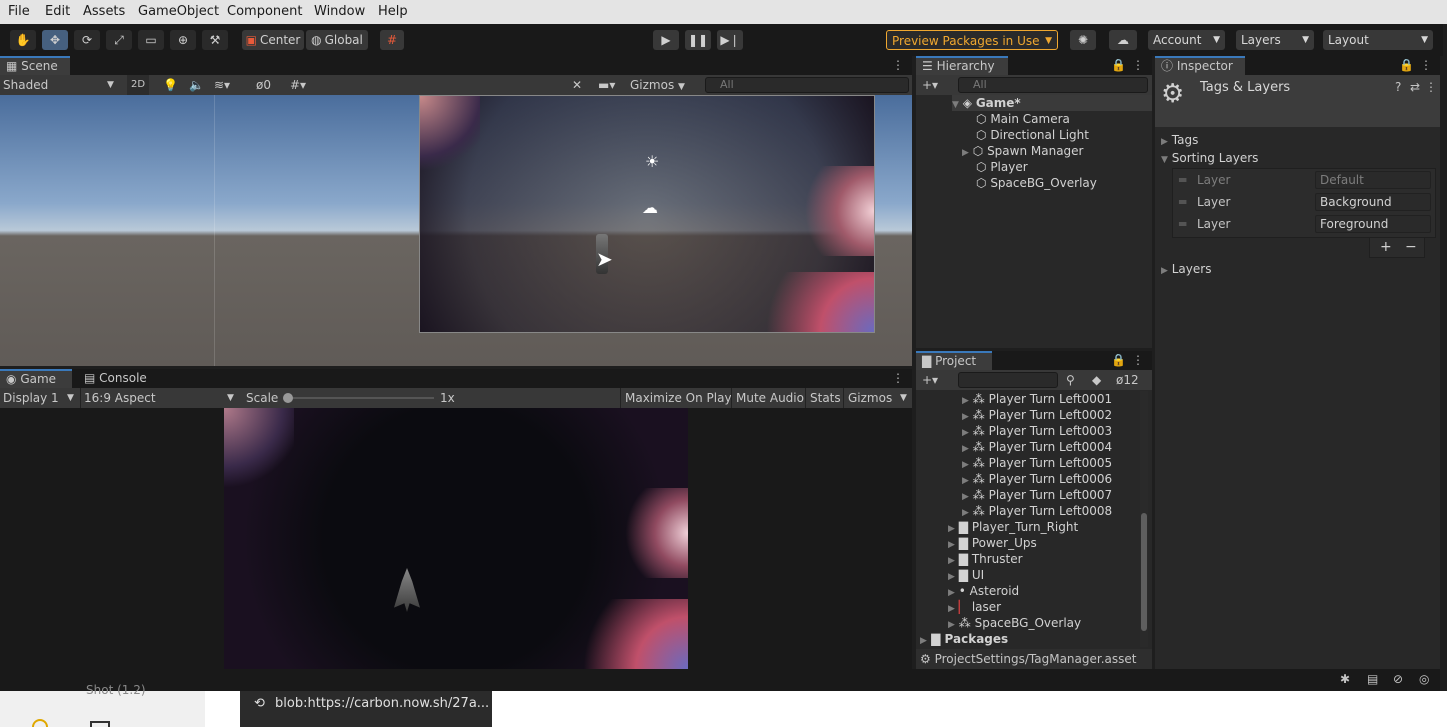 The height and width of the screenshot is (727, 1447). Describe the element at coordinates (1415, 87) in the screenshot. I see `presets-icon: ⇄` at that location.